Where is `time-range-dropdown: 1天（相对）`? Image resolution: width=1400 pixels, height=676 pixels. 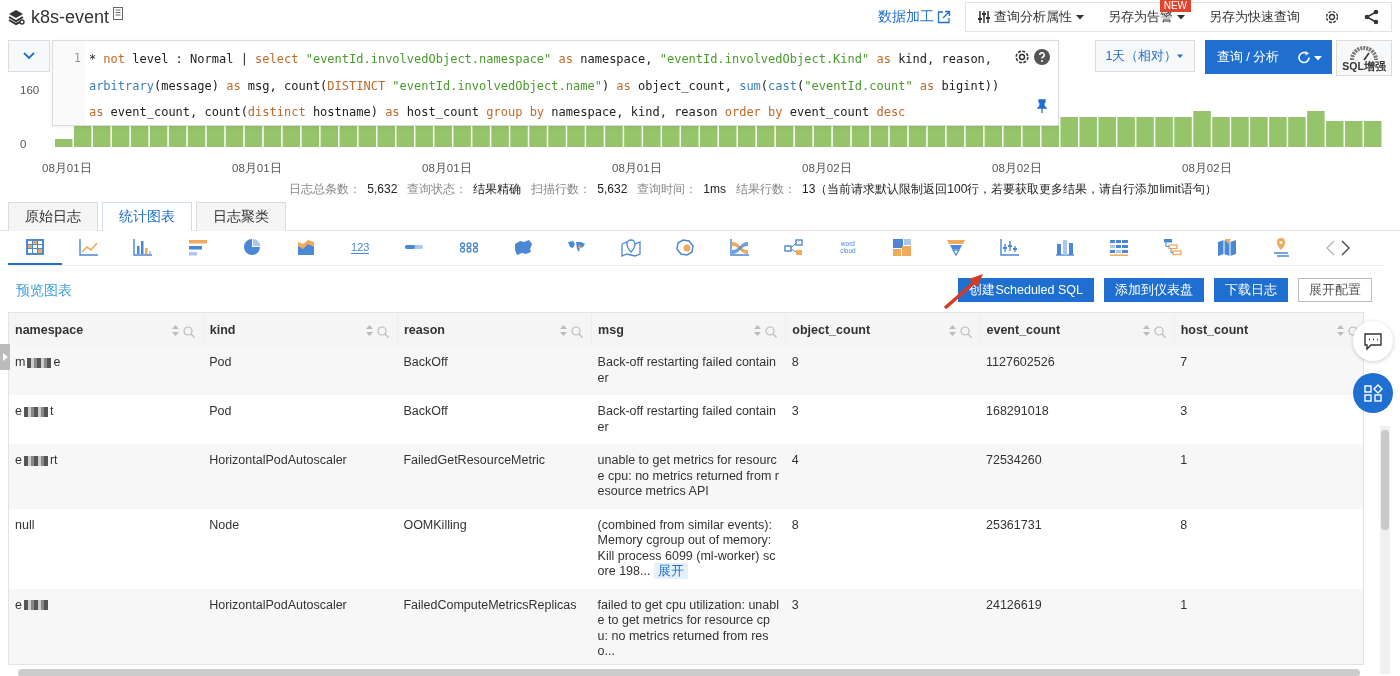 time-range-dropdown: 1天（相对） is located at coordinates (1144, 56).